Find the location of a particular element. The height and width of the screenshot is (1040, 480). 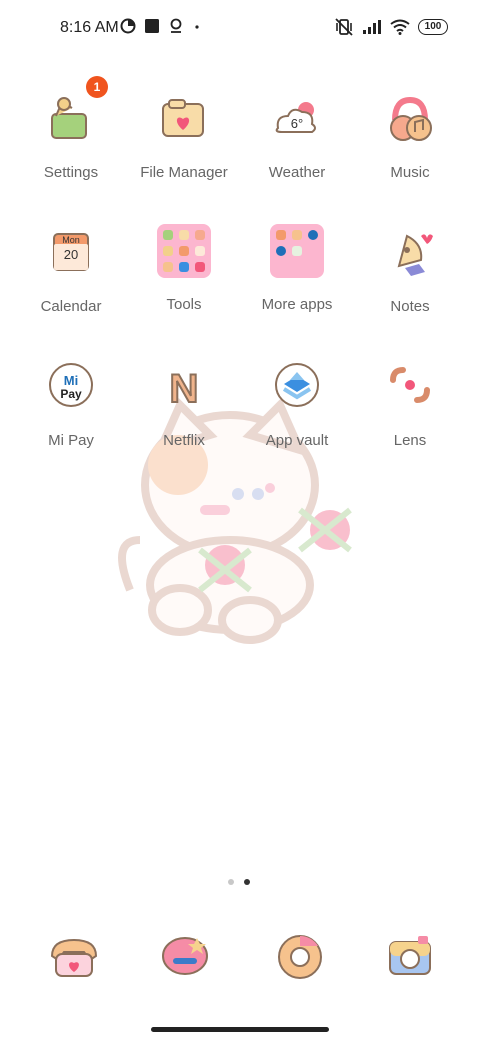

app-label: Tools is located at coordinates (184, 304).